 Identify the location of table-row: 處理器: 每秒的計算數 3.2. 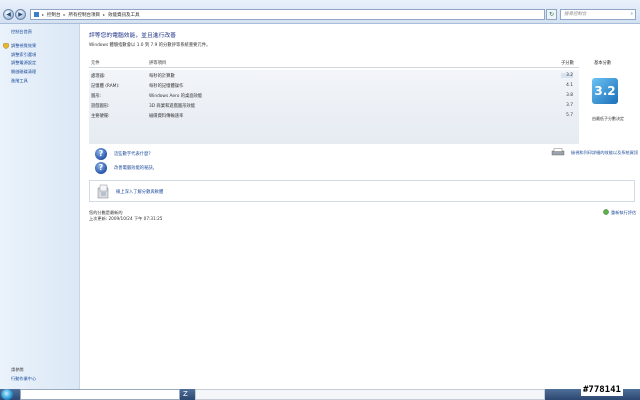
(334, 76).